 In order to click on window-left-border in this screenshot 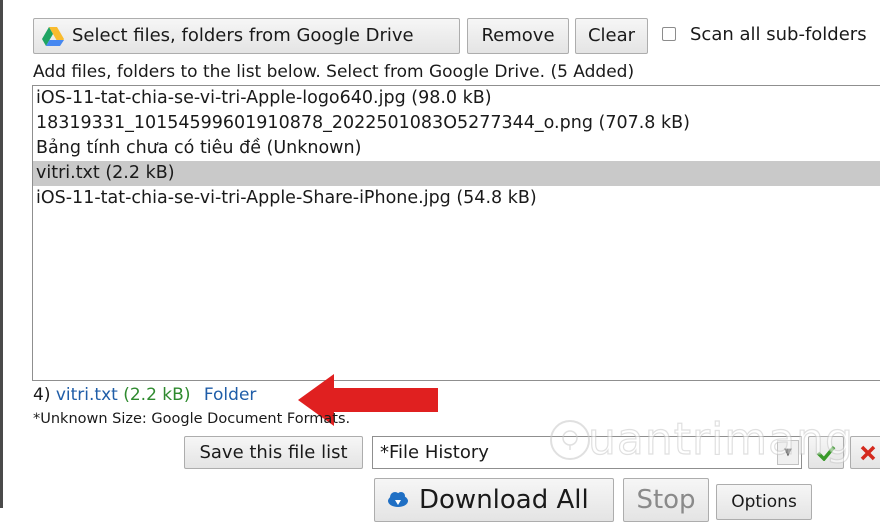, I will do `click(1, 254)`.